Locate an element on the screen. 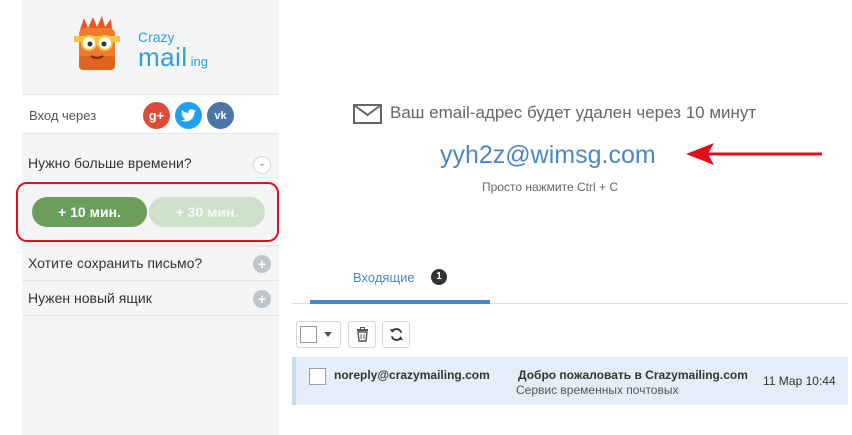 The width and height of the screenshot is (852, 435). trash-icon is located at coordinates (362, 334).